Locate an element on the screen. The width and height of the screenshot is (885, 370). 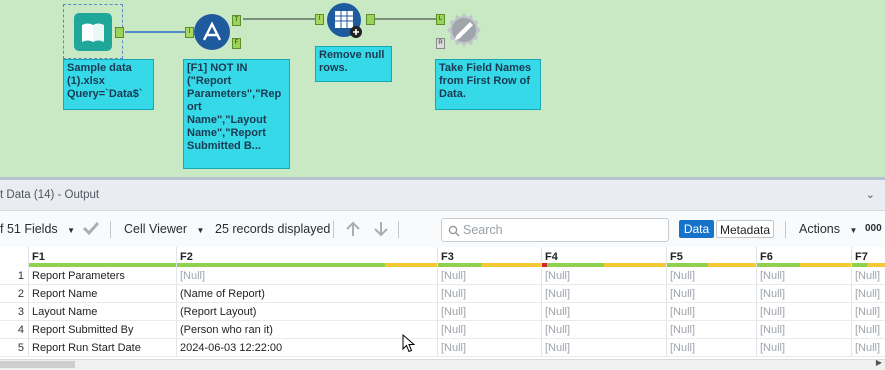
cell: (Person who ran it) is located at coordinates (307, 330).